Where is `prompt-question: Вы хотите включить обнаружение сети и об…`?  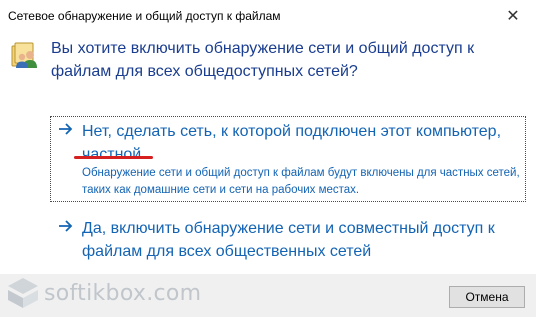 prompt-question: Вы хотите включить обнаружение сети и об… is located at coordinates (263, 60).